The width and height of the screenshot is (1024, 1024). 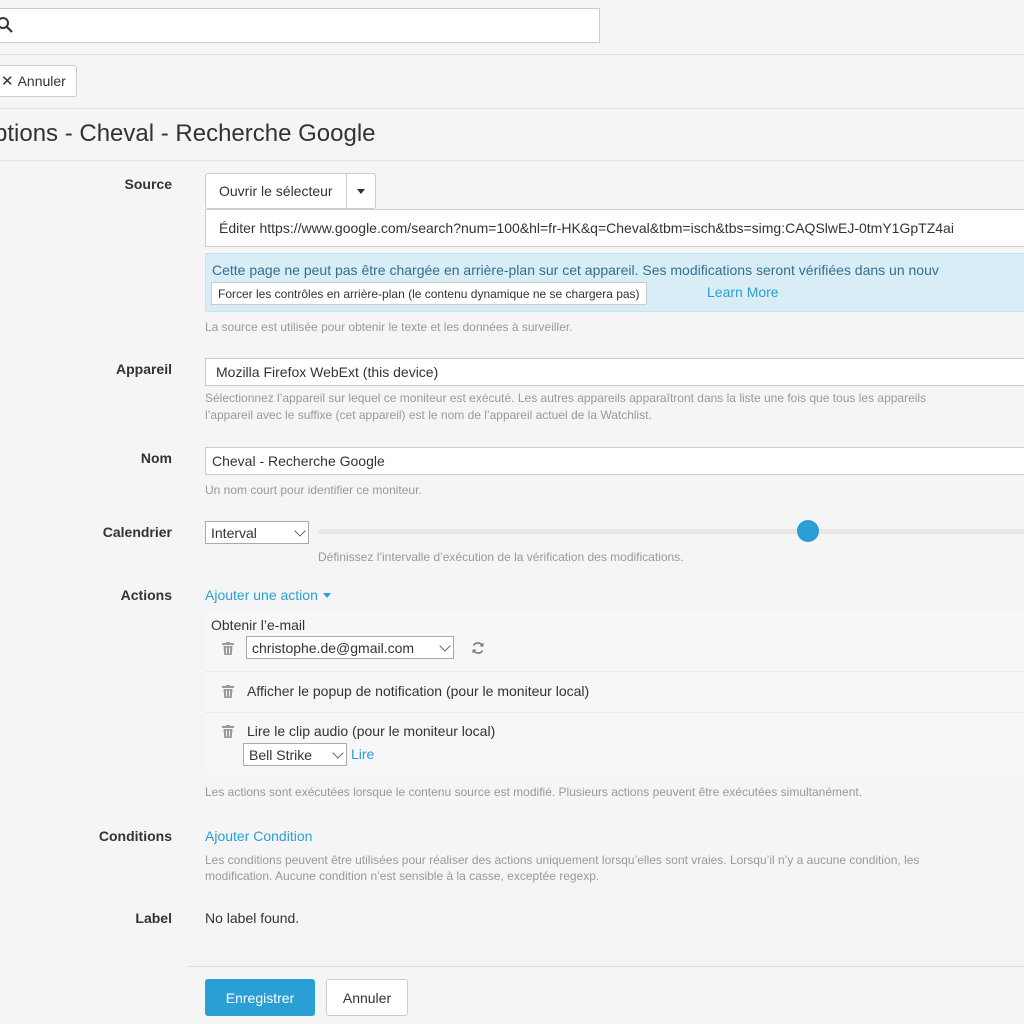 What do you see at coordinates (614, 372) in the screenshot?
I see `device-select: Mozilla Firefox WebExt (this device)` at bounding box center [614, 372].